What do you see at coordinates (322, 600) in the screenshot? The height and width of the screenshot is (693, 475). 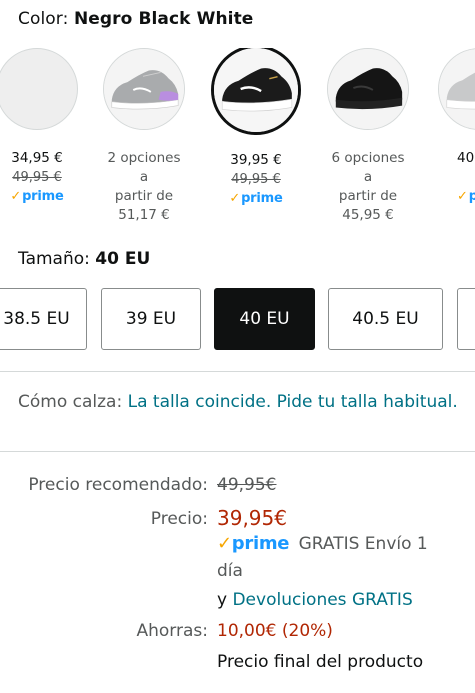 I see `returns-link: Devoluciones GRATIS` at bounding box center [322, 600].